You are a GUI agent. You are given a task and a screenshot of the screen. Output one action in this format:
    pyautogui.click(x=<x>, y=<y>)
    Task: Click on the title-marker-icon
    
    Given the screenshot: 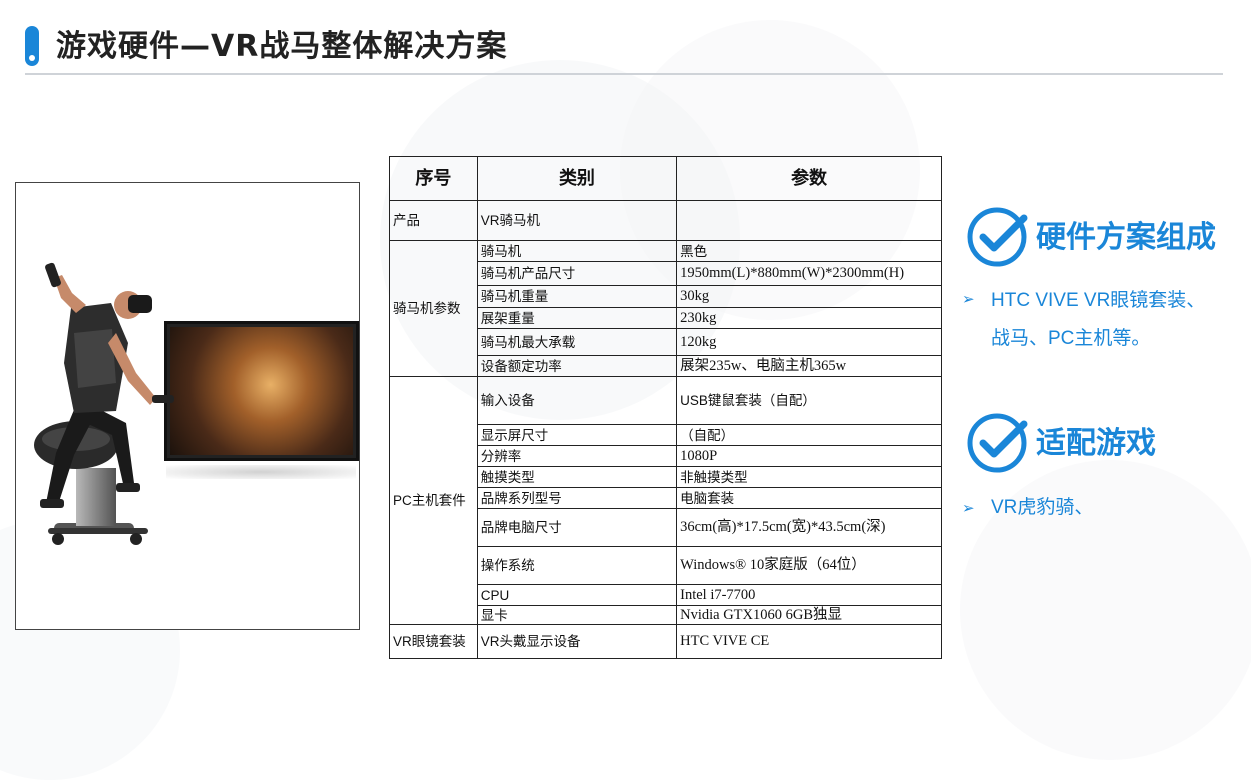 What is the action you would take?
    pyautogui.click(x=32, y=46)
    